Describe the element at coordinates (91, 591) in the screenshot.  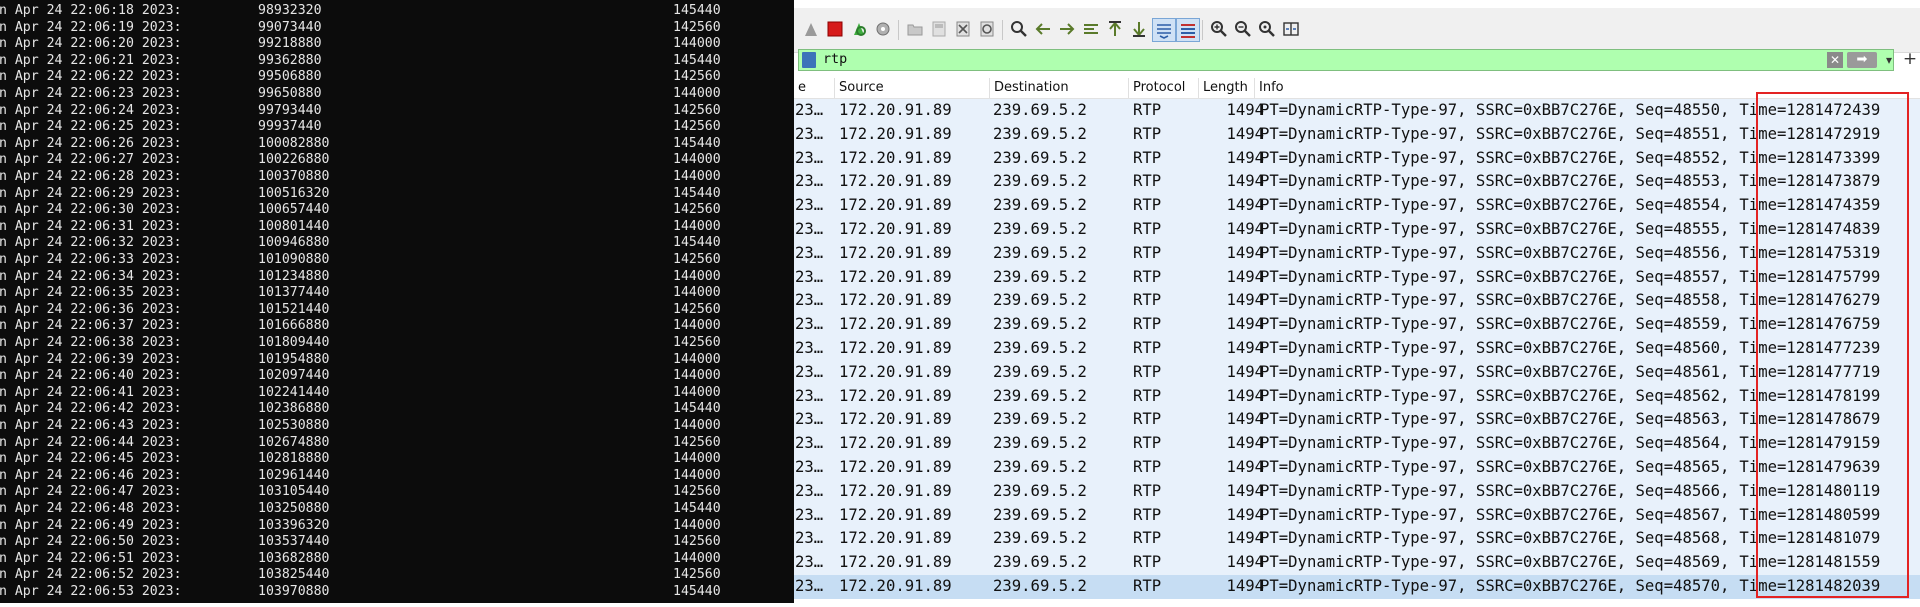
I see `terminal-timestamp: on Apr 24 22:06:53 2023:` at that location.